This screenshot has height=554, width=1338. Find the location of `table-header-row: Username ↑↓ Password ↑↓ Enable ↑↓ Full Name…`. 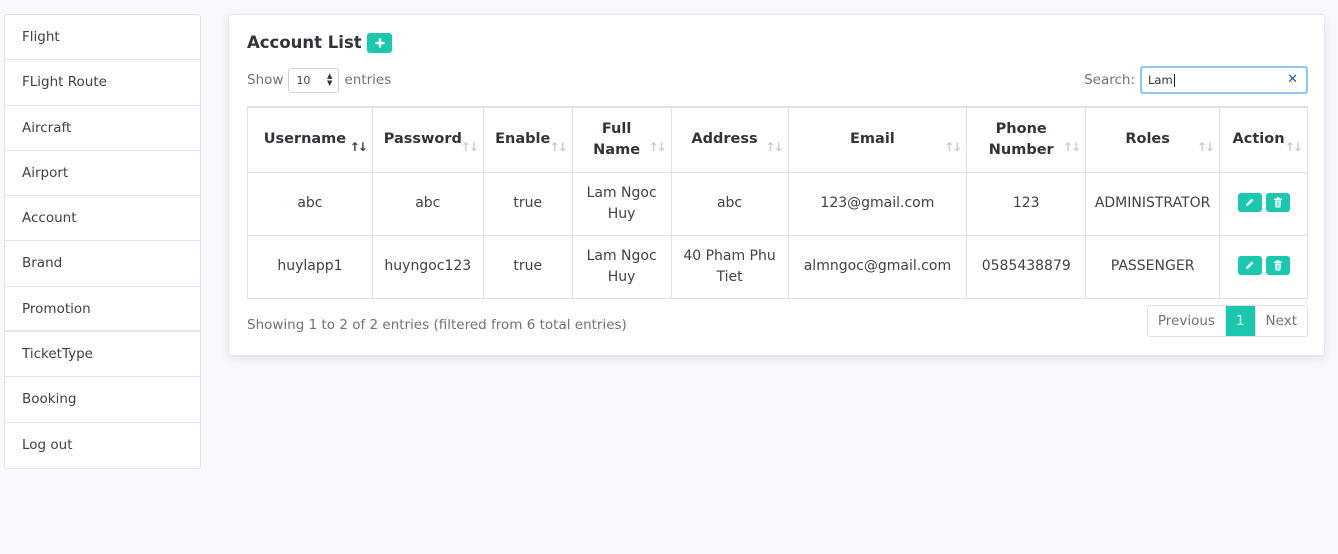

table-header-row: Username ↑↓ Password ↑↓ Enable ↑↓ Full Name… is located at coordinates (777, 139).